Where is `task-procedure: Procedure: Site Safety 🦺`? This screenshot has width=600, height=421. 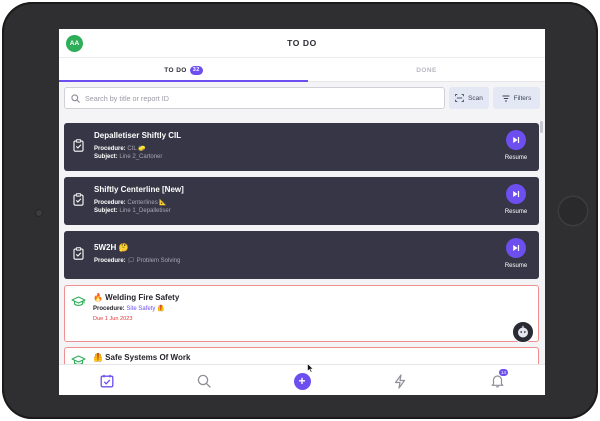 task-procedure: Procedure: Site Safety 🦺 is located at coordinates (129, 308).